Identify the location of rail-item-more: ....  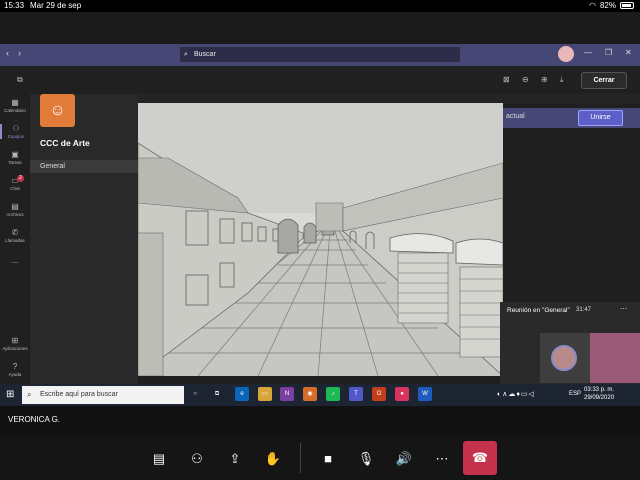
(15, 261).